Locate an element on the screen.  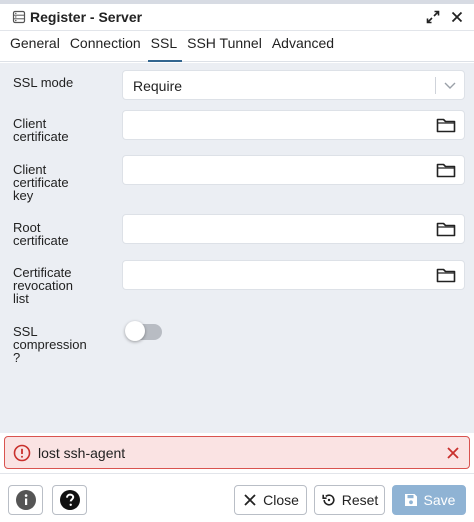
close-button: Close is located at coordinates (270, 500).